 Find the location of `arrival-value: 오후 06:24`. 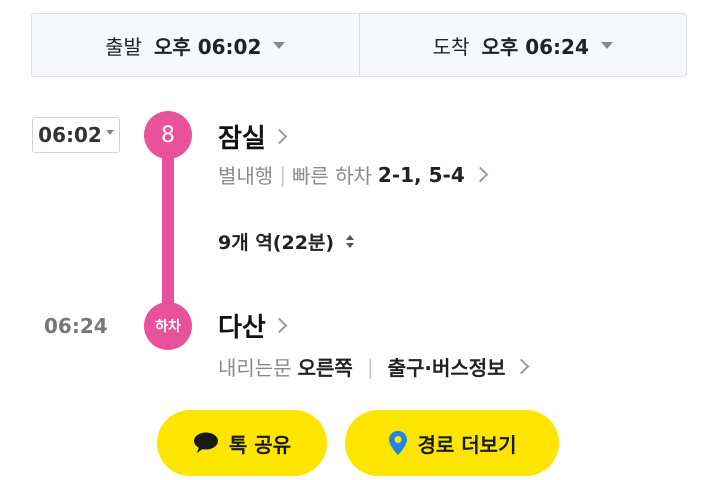

arrival-value: 오후 06:24 is located at coordinates (535, 46).